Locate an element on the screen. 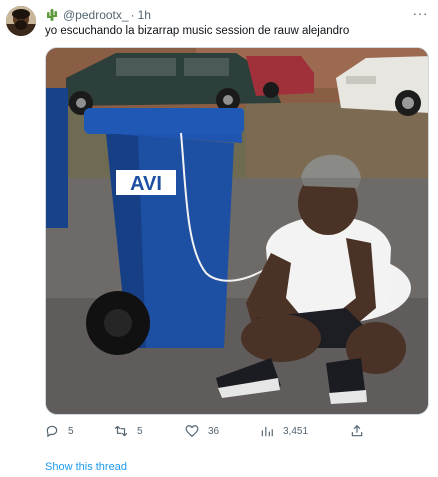  show-thread-link: Show this thread is located at coordinates (86, 467).